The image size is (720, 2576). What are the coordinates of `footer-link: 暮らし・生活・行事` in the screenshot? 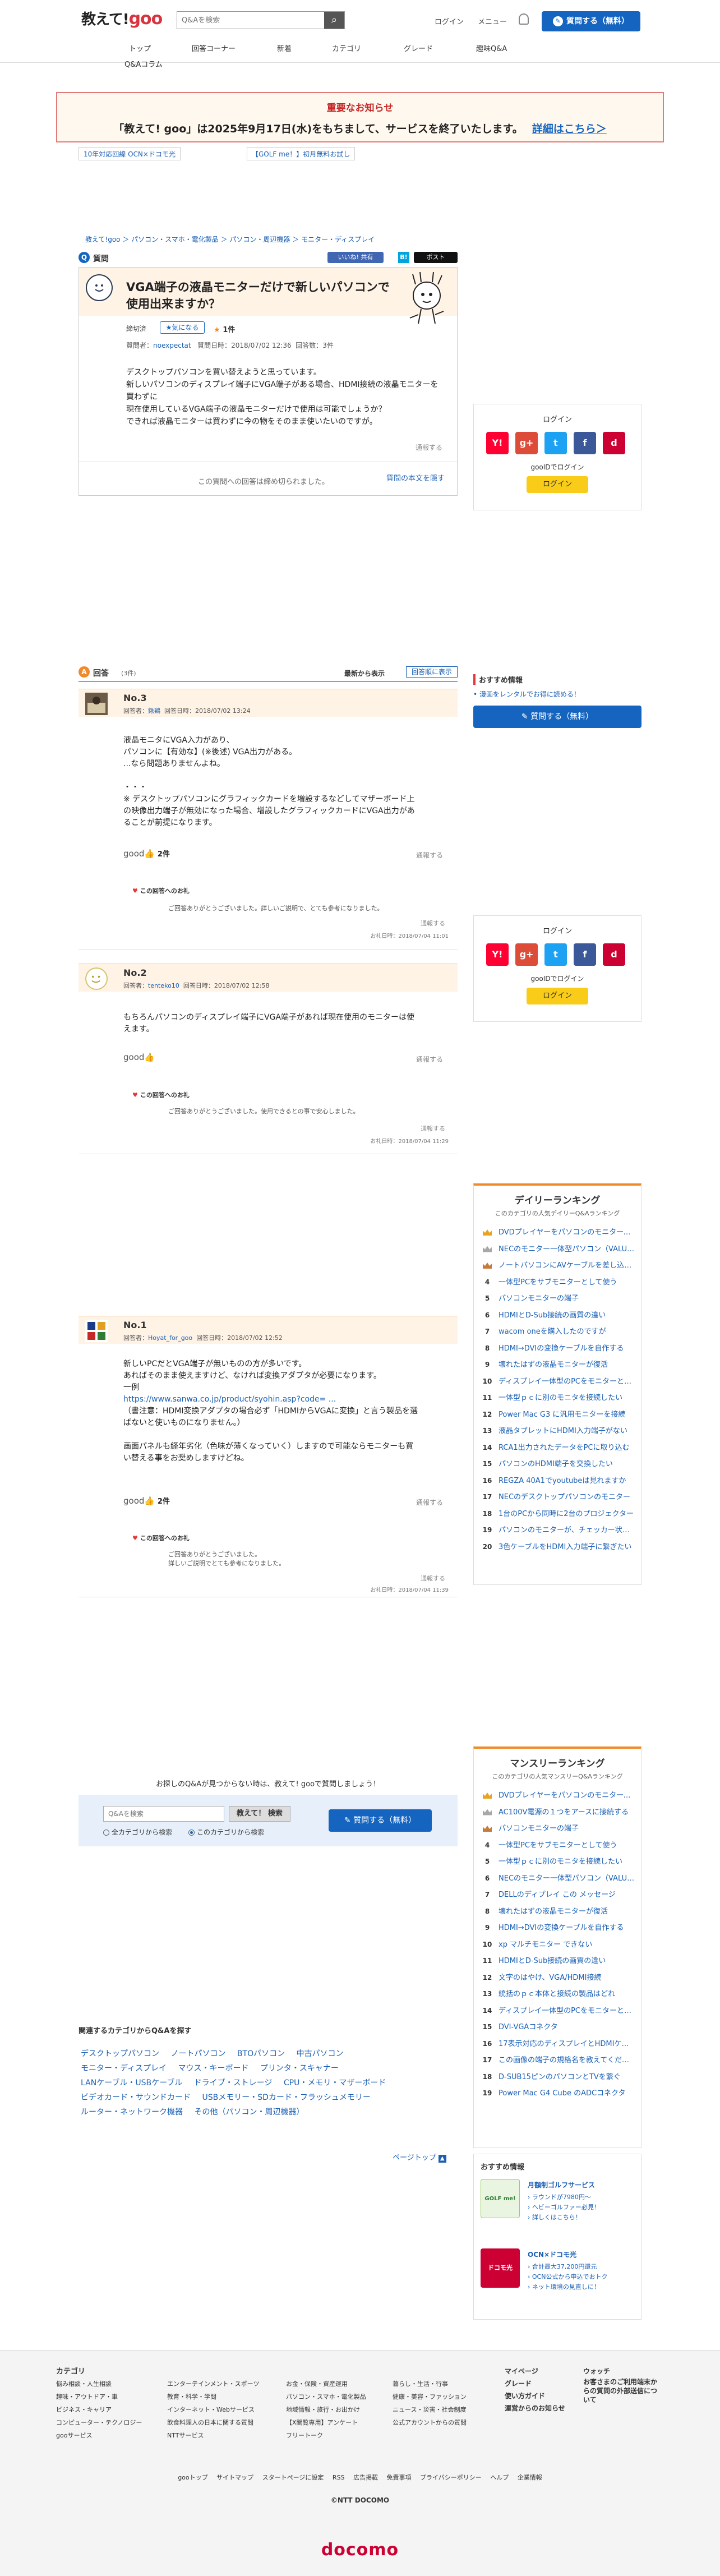 It's located at (430, 2383).